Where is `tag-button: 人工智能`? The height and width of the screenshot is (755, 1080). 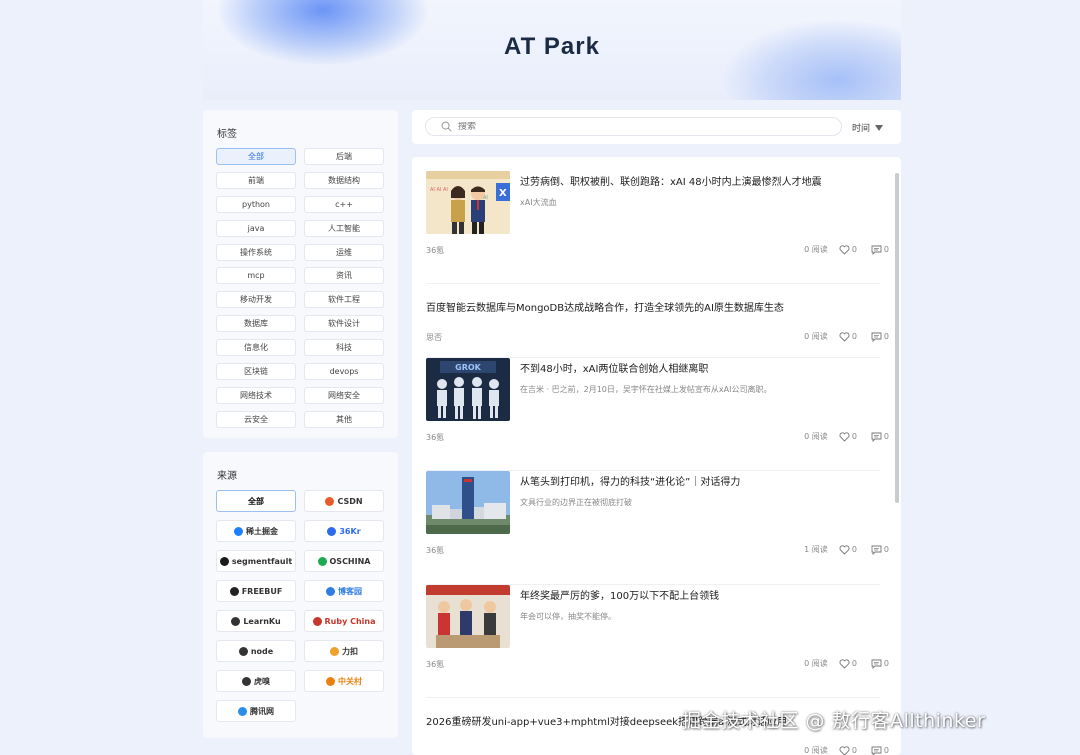
tag-button: 人工智能 is located at coordinates (344, 228).